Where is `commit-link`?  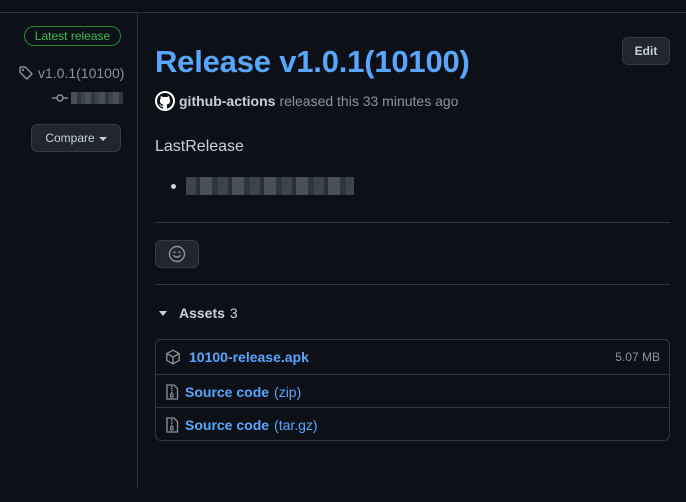 commit-link is located at coordinates (87, 98).